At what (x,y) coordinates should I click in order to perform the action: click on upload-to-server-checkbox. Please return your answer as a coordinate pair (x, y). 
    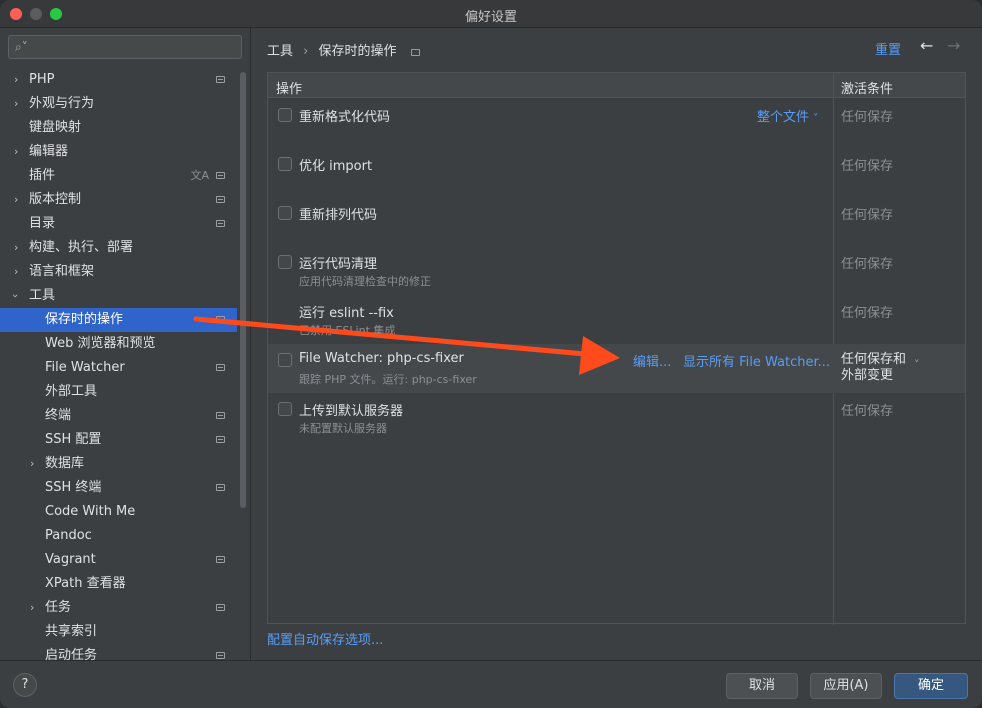
    Looking at the image, I should click on (285, 409).